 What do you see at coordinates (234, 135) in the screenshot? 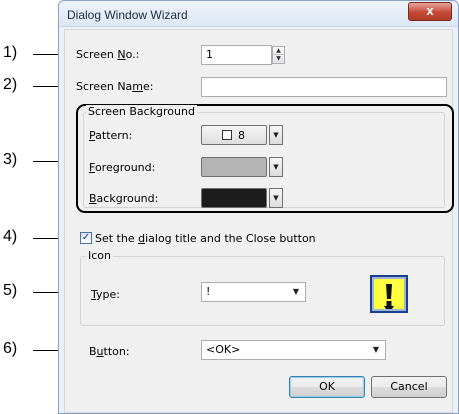
I see `pattern-button: 8` at bounding box center [234, 135].